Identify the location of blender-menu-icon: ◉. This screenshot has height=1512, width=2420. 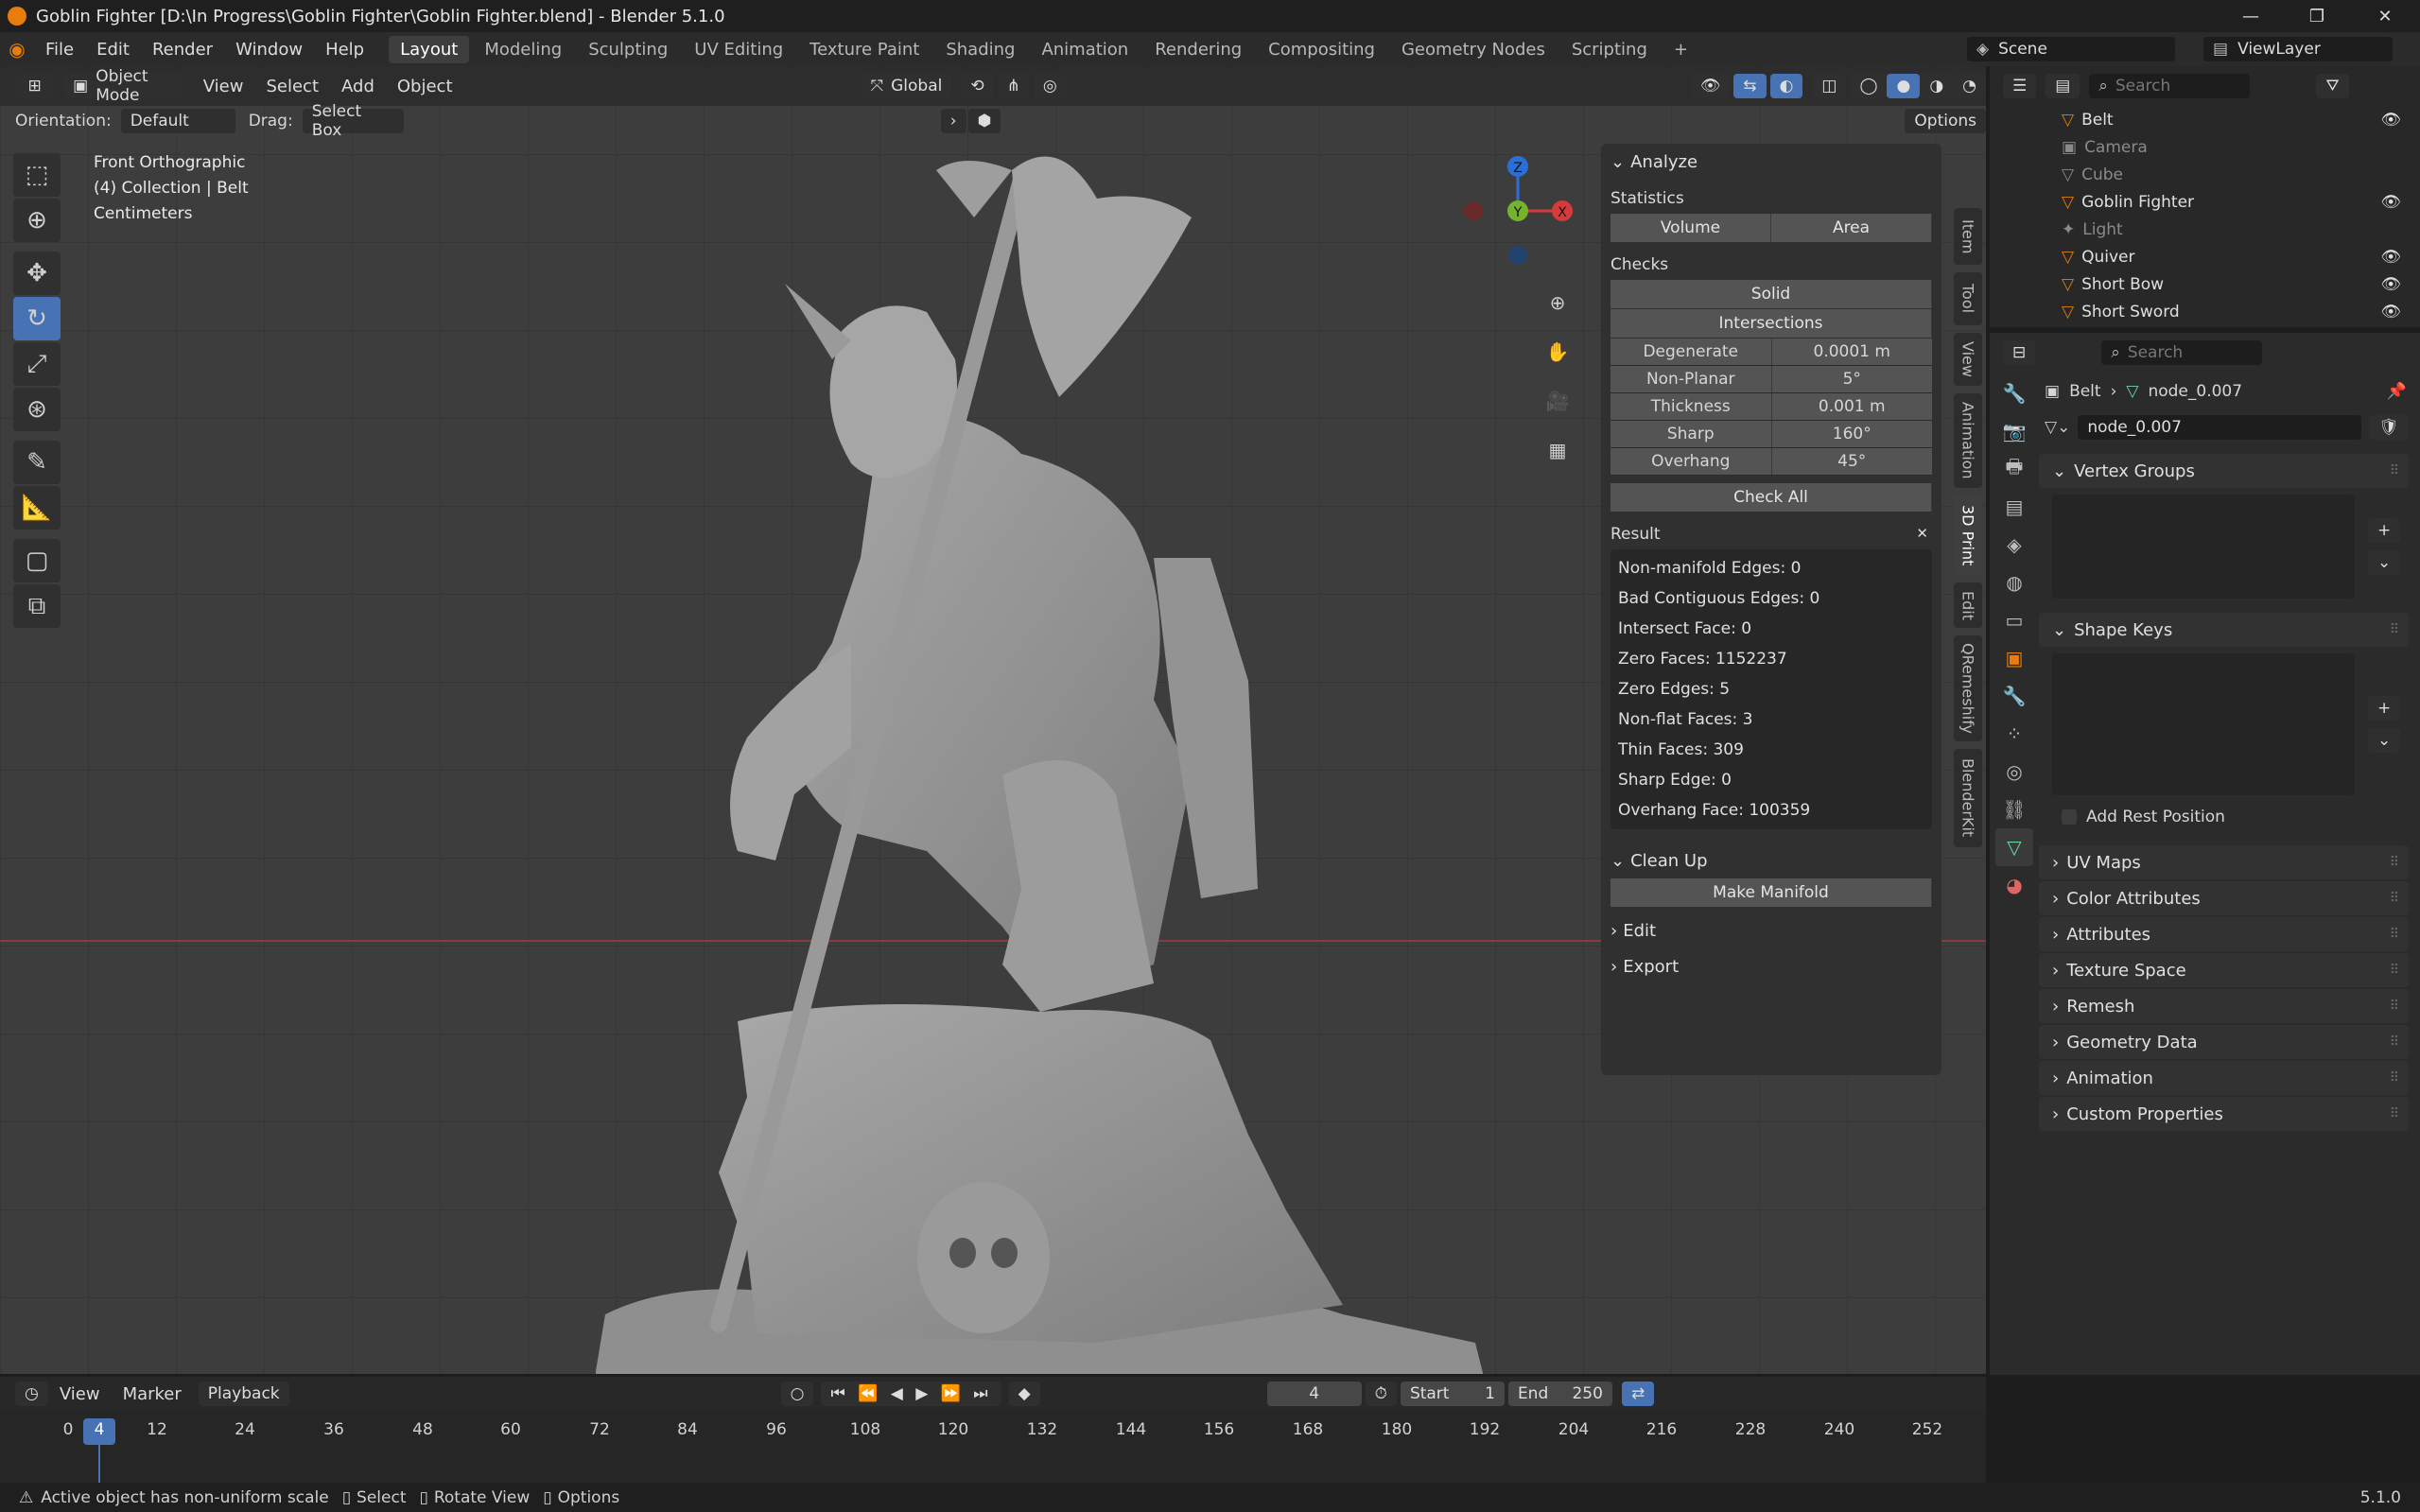
(17, 49).